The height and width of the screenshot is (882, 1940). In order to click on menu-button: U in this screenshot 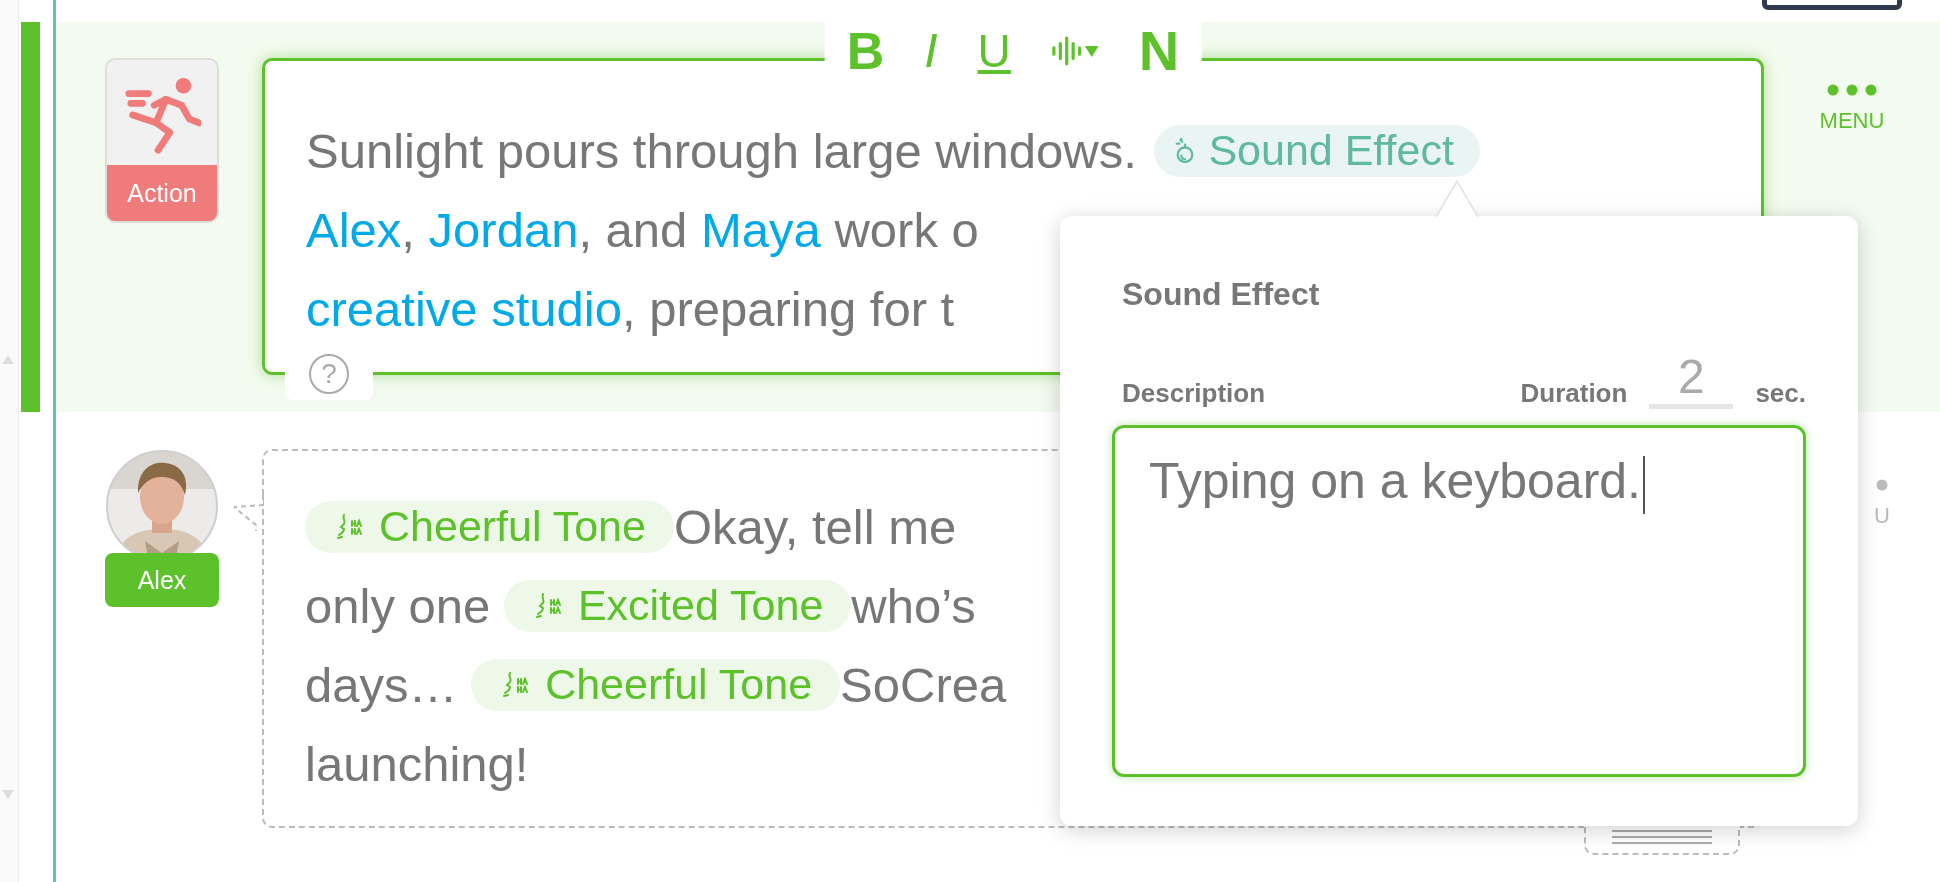, I will do `click(1882, 510)`.